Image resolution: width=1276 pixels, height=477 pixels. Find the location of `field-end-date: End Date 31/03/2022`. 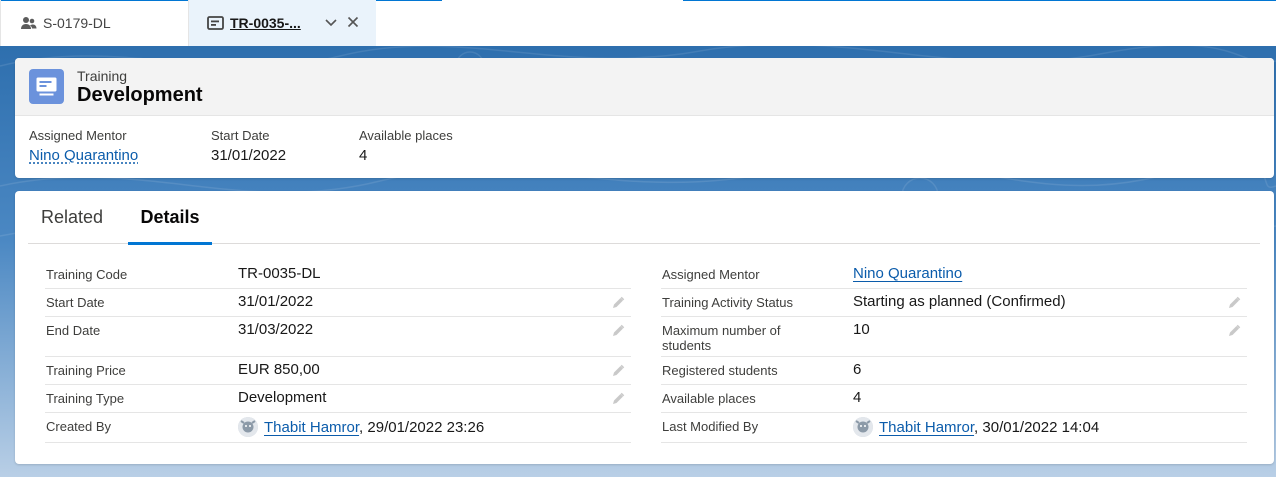

field-end-date: End Date 31/03/2022 is located at coordinates (338, 337).